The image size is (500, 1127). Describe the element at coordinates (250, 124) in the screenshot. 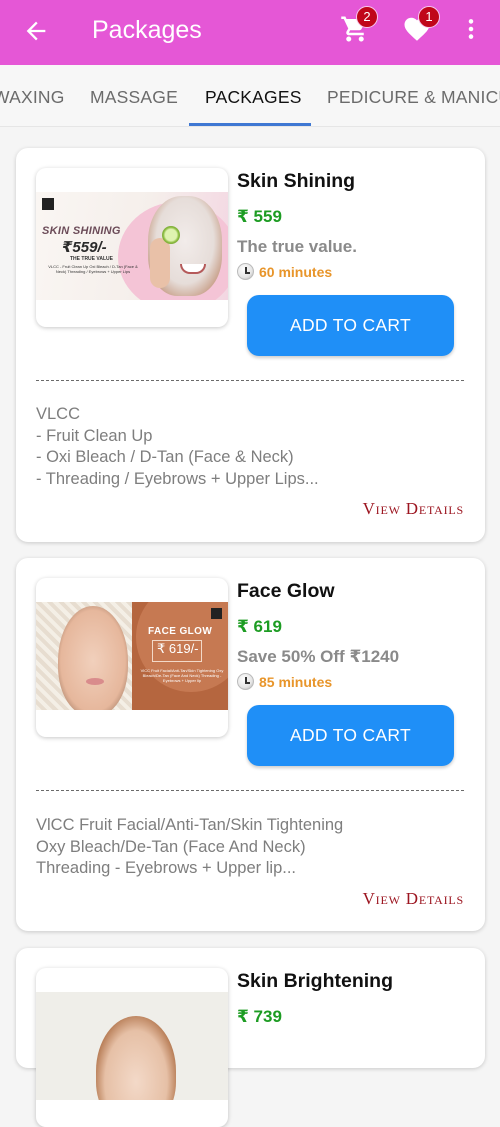

I see `active-tab-indicator` at that location.